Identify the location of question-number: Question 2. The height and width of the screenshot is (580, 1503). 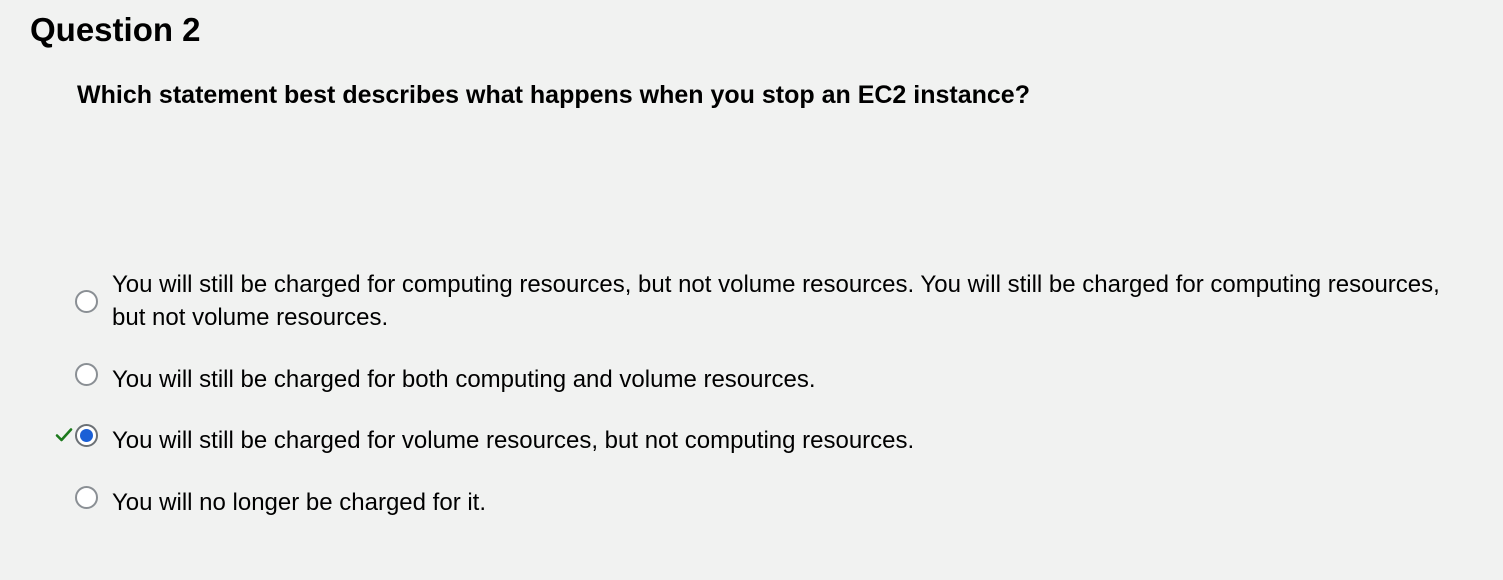
(115, 29).